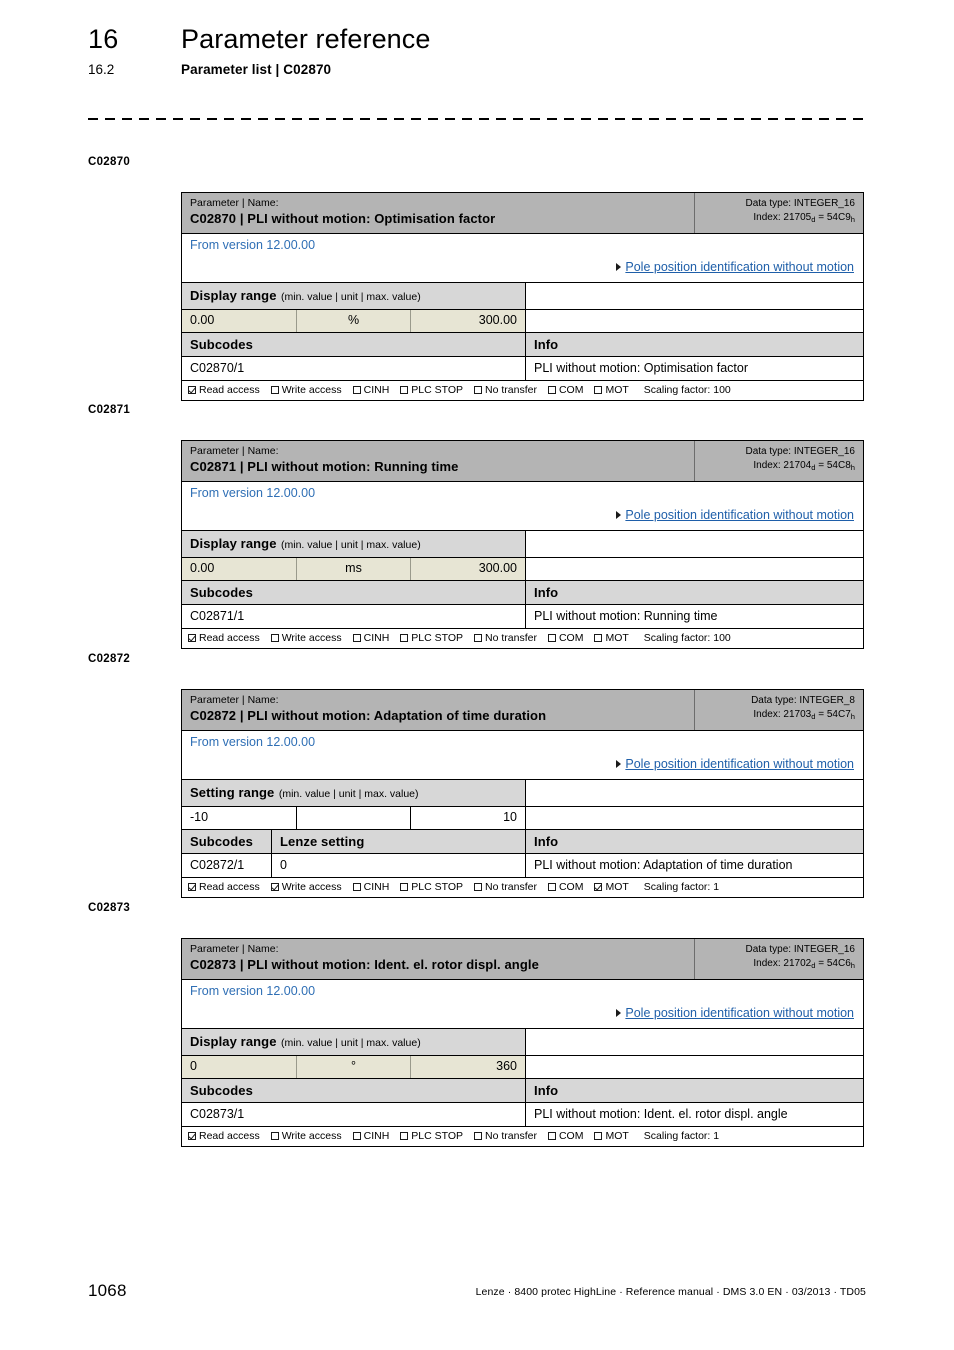  Describe the element at coordinates (109, 659) in the screenshot. I see `margin-label-c02872: C02872` at that location.